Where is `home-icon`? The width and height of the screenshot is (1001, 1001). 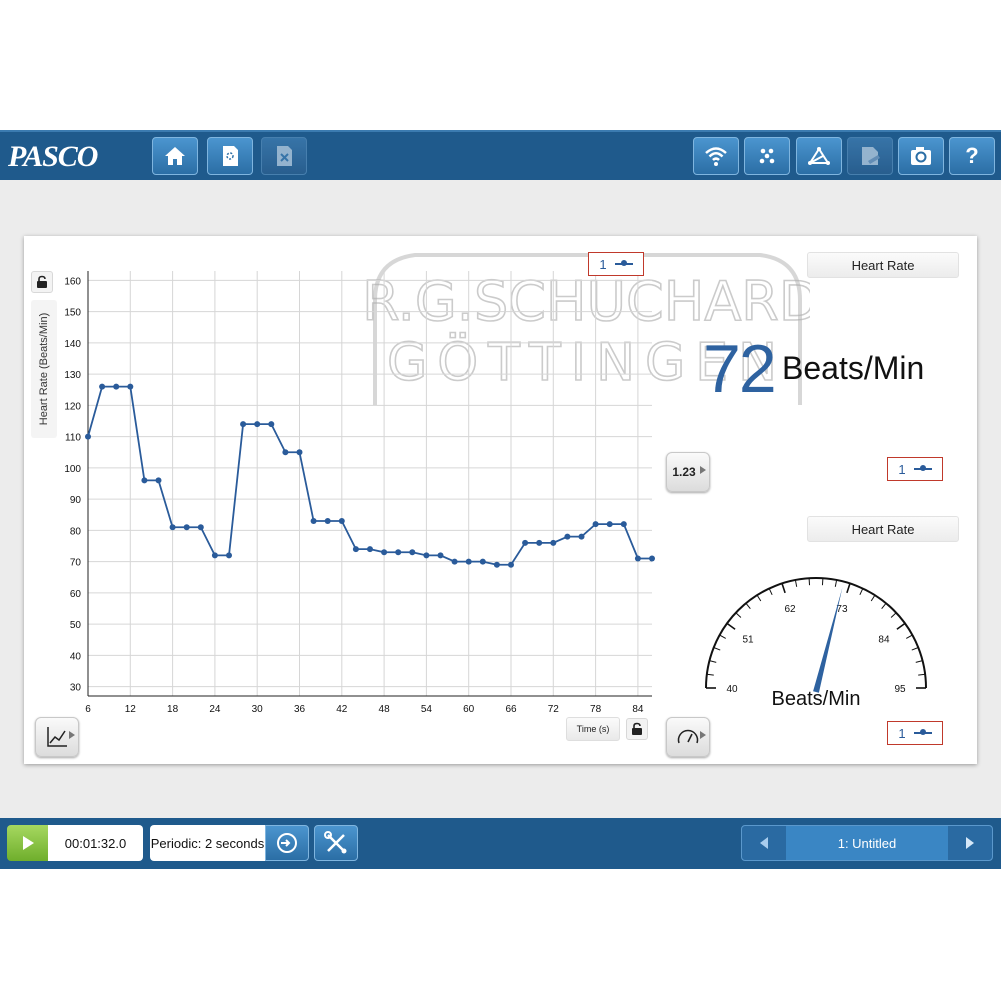
home-icon is located at coordinates (175, 156).